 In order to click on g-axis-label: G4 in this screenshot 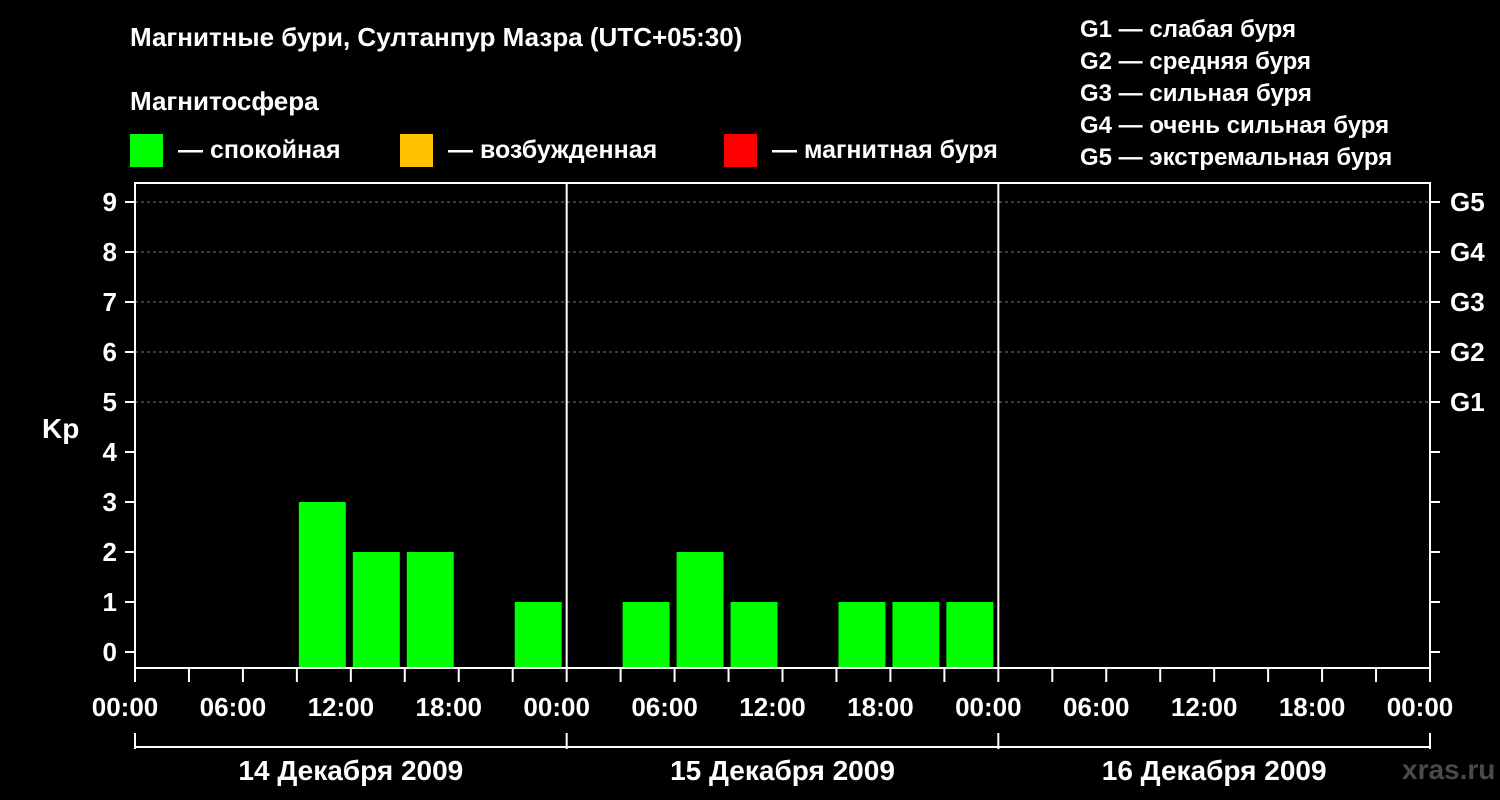, I will do `click(1467, 252)`.